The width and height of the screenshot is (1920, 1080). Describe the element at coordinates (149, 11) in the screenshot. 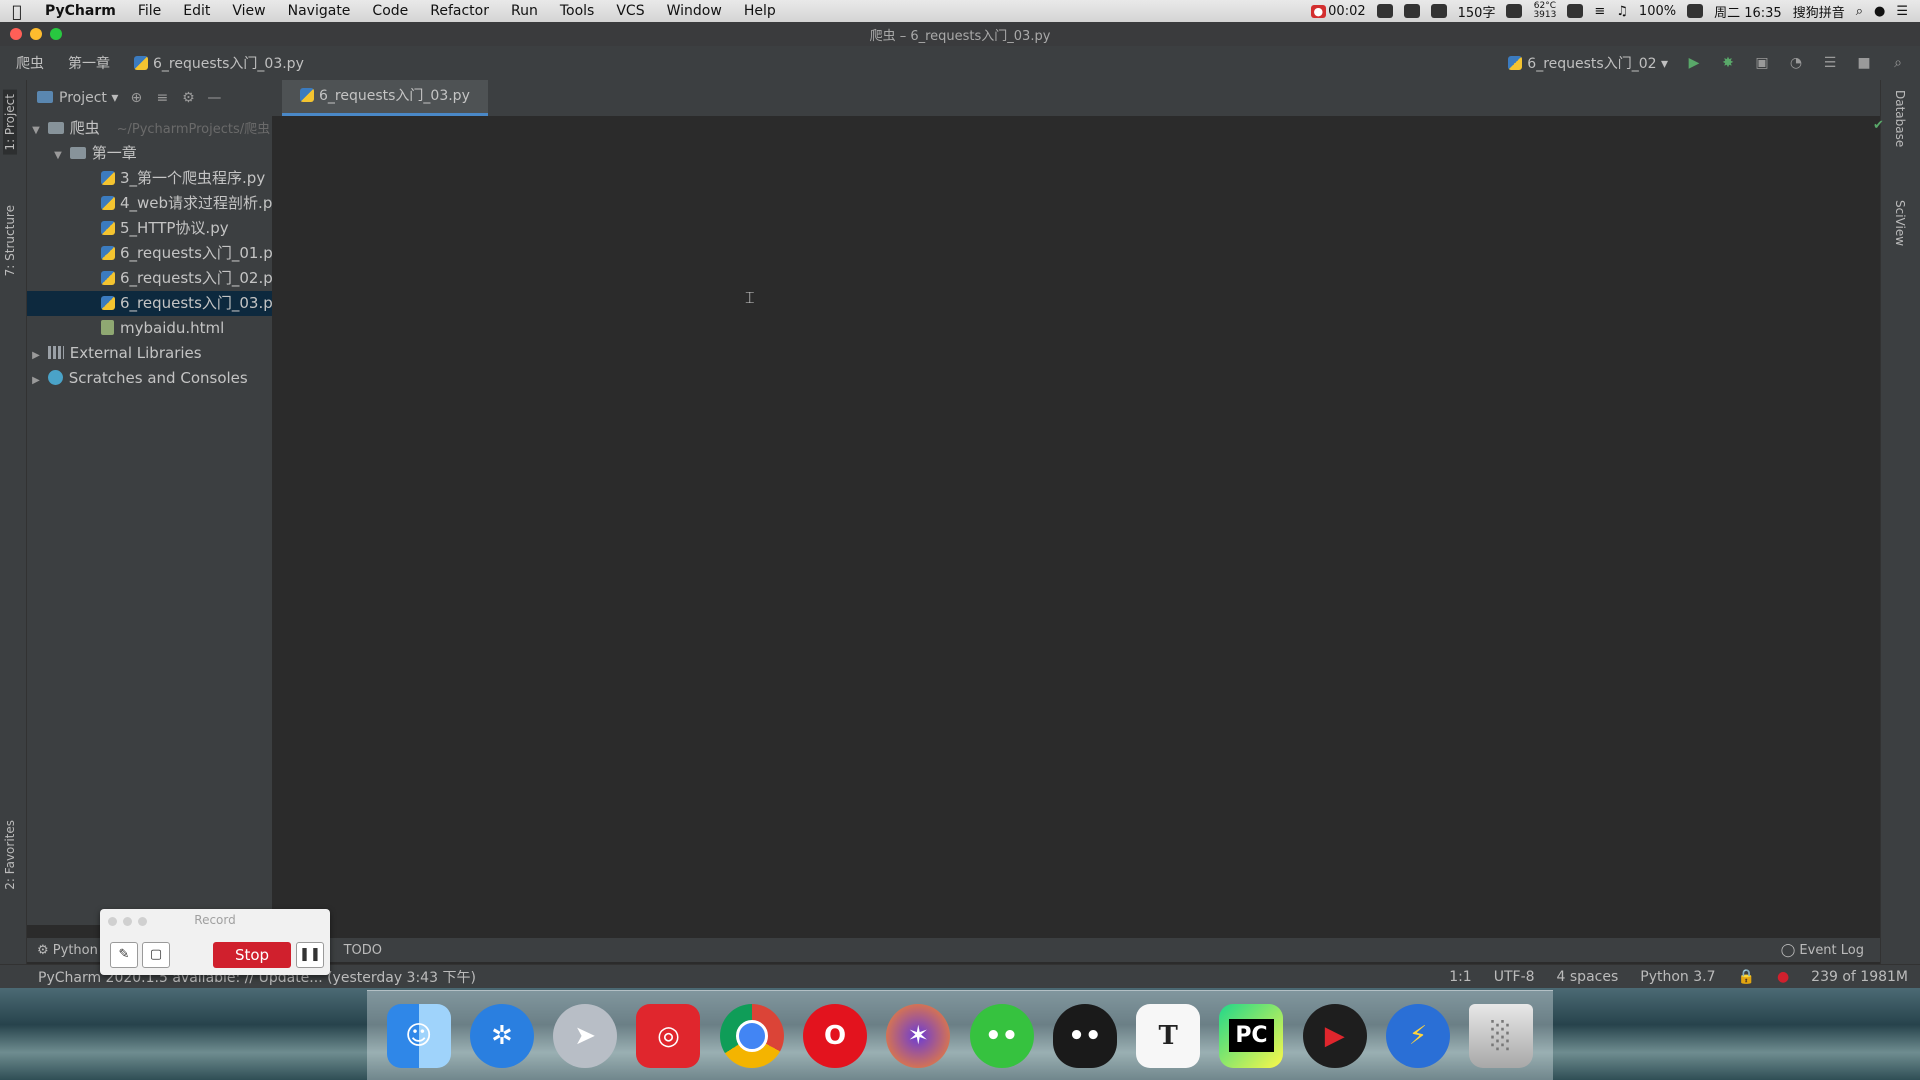

I see `menu-file: File` at that location.